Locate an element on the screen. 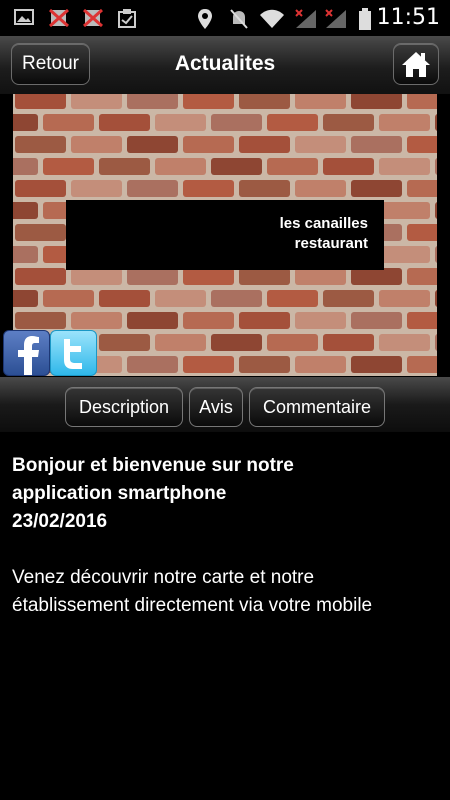 The image size is (450, 800). tab-description: Description is located at coordinates (124, 407).